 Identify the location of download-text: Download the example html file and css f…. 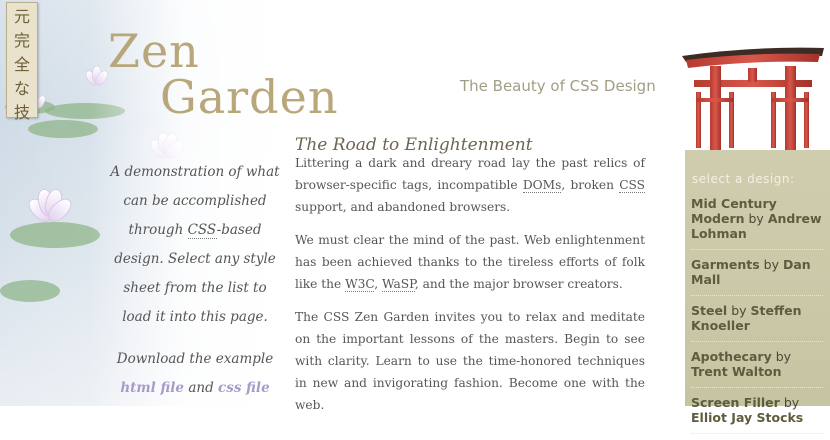
(195, 374).